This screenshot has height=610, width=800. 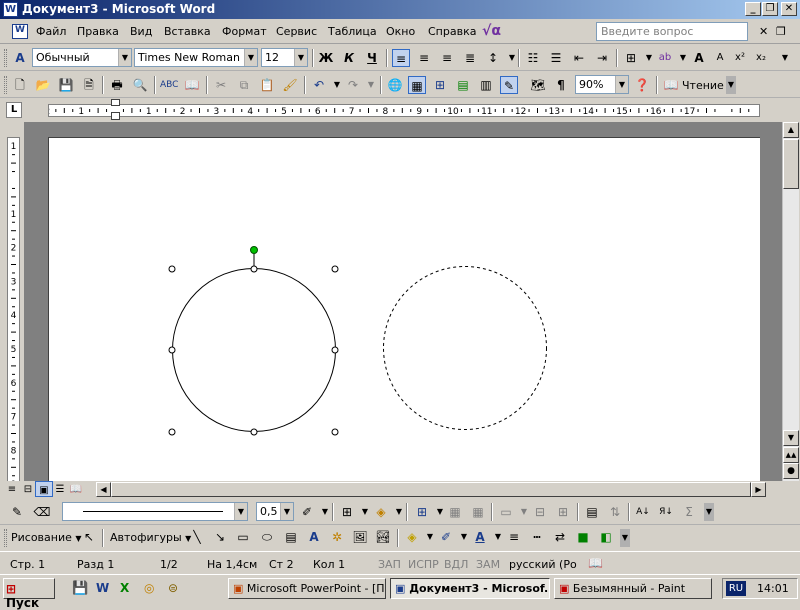 I want to click on title-bar: W Документ3 - Microsoft Word _ ❐ ✕, so click(x=400, y=9).